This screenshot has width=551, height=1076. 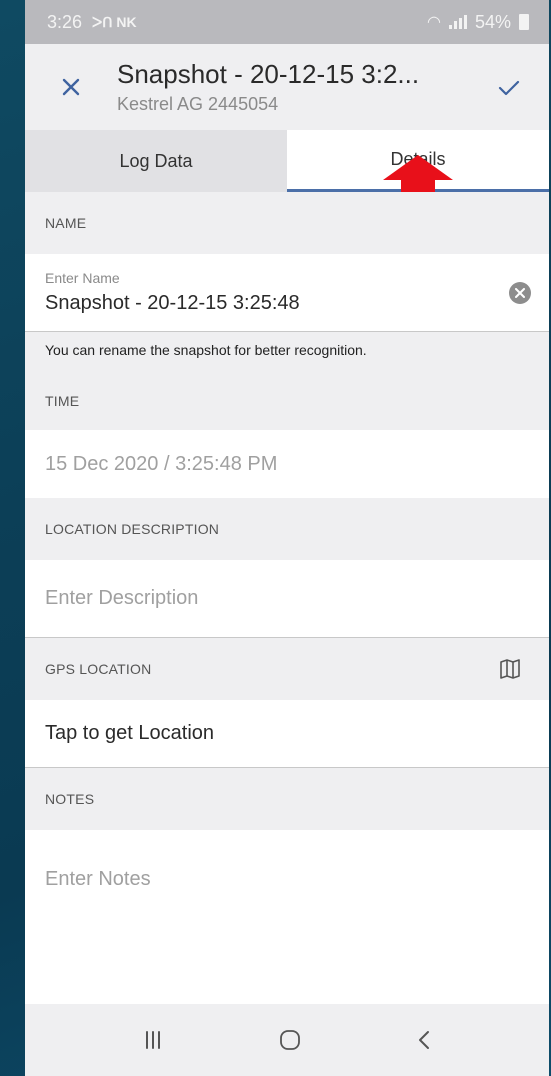 What do you see at coordinates (418, 172) in the screenshot?
I see `tab-details: Details` at bounding box center [418, 172].